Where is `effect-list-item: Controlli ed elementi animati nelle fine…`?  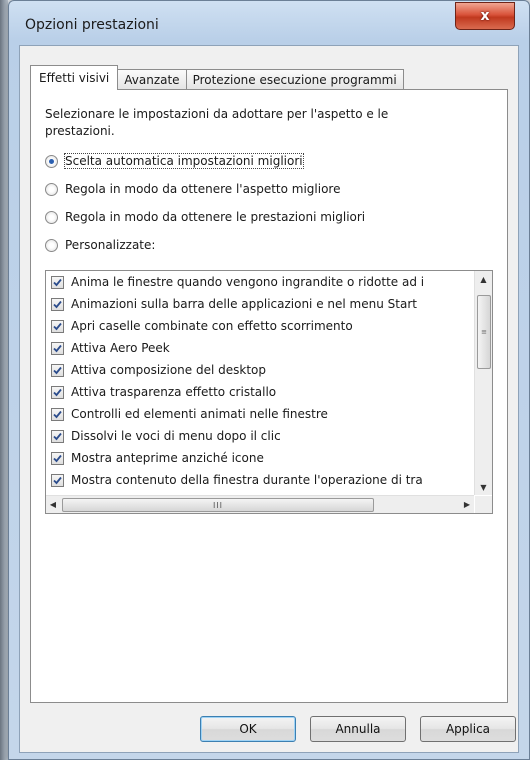 effect-list-item: Controlli ed elementi animati nelle fine… is located at coordinates (260, 414).